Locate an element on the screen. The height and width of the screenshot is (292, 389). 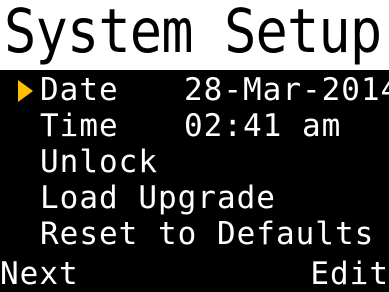
menu-item-label: Unlock is located at coordinates (99, 162).